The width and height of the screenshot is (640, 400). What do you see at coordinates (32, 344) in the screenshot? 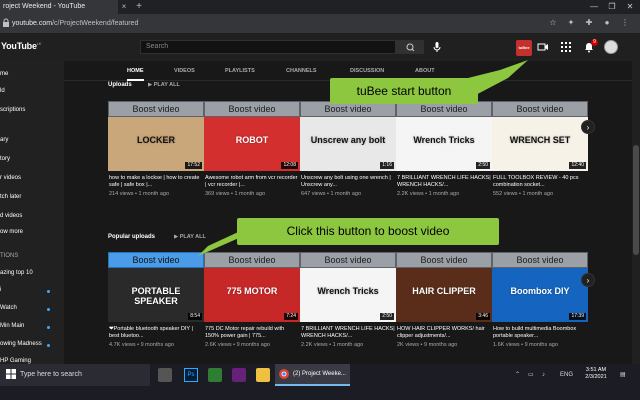
I see `sidebar-sub-5: owing Madness` at bounding box center [32, 344].